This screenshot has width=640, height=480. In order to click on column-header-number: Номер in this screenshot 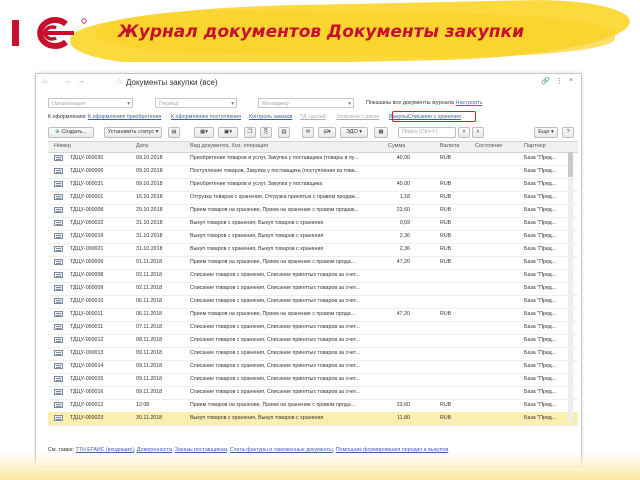, I will do `click(62, 146)`.